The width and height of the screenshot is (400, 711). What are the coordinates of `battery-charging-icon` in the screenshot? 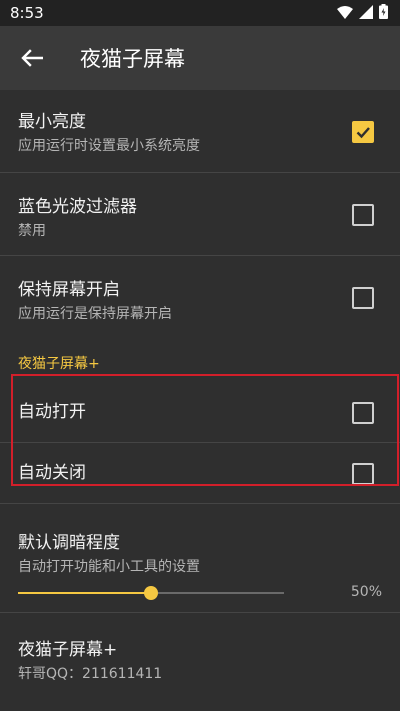 It's located at (383, 13).